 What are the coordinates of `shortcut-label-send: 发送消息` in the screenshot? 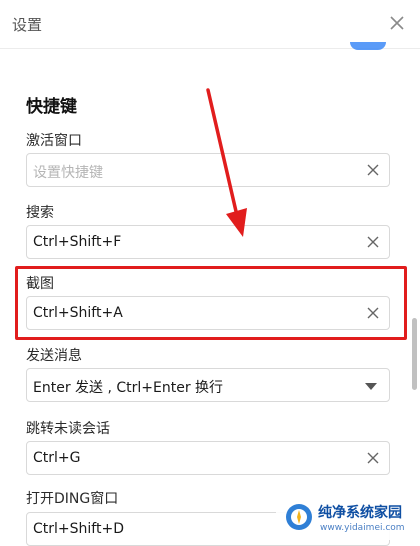 It's located at (54, 356).